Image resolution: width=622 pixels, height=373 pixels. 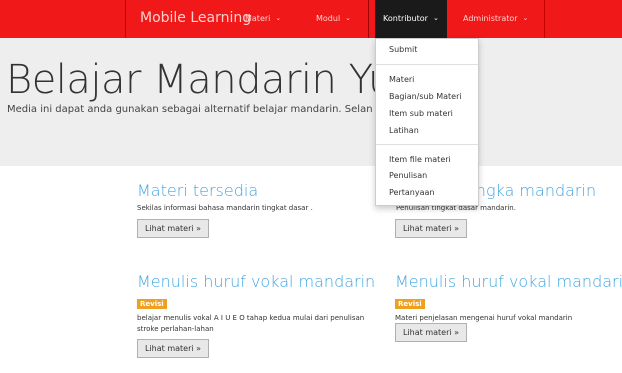 What do you see at coordinates (411, 192) in the screenshot?
I see `menu-item-pertanyaan: Pertanyaan` at bounding box center [411, 192].